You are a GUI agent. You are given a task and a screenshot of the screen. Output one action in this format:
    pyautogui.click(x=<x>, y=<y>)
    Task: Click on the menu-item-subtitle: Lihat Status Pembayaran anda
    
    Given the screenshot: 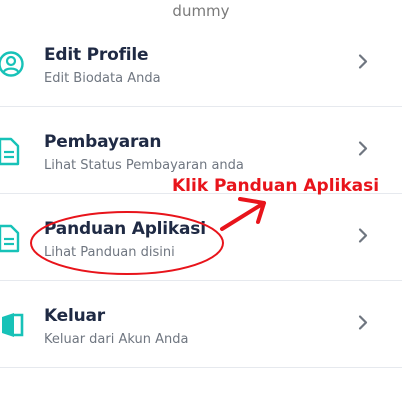 What is the action you would take?
    pyautogui.click(x=144, y=165)
    